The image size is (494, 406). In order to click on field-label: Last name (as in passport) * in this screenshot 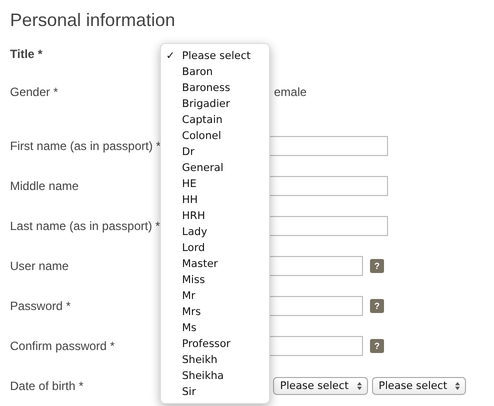, I will do `click(86, 226)`.